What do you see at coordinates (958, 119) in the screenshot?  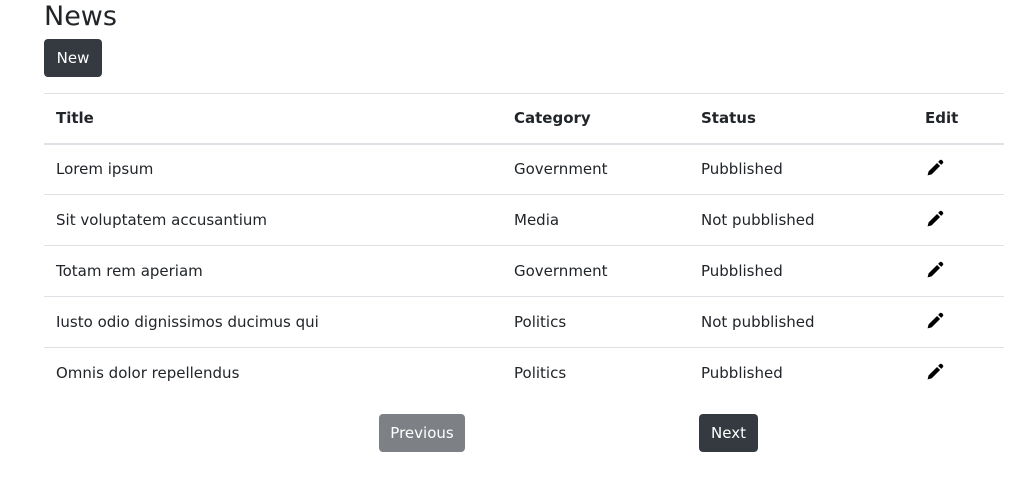 I see `column-header-edit: Edit` at bounding box center [958, 119].